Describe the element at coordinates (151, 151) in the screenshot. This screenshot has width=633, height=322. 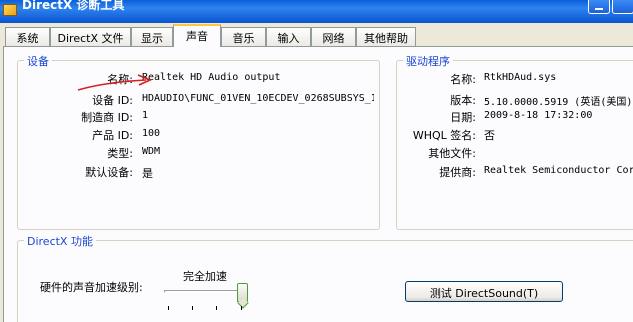
I see `type-value: WDM` at that location.